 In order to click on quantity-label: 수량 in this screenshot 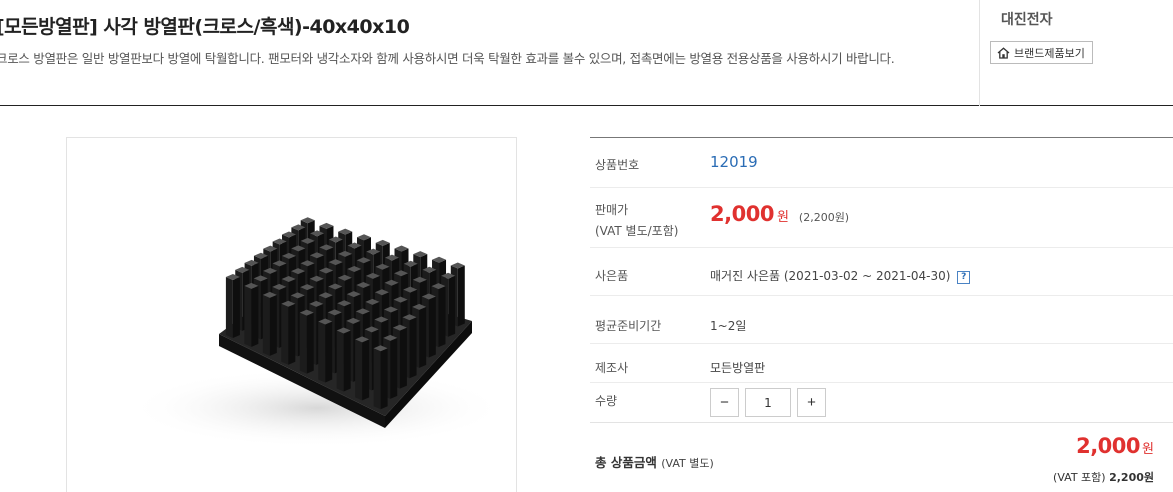, I will do `click(606, 401)`.